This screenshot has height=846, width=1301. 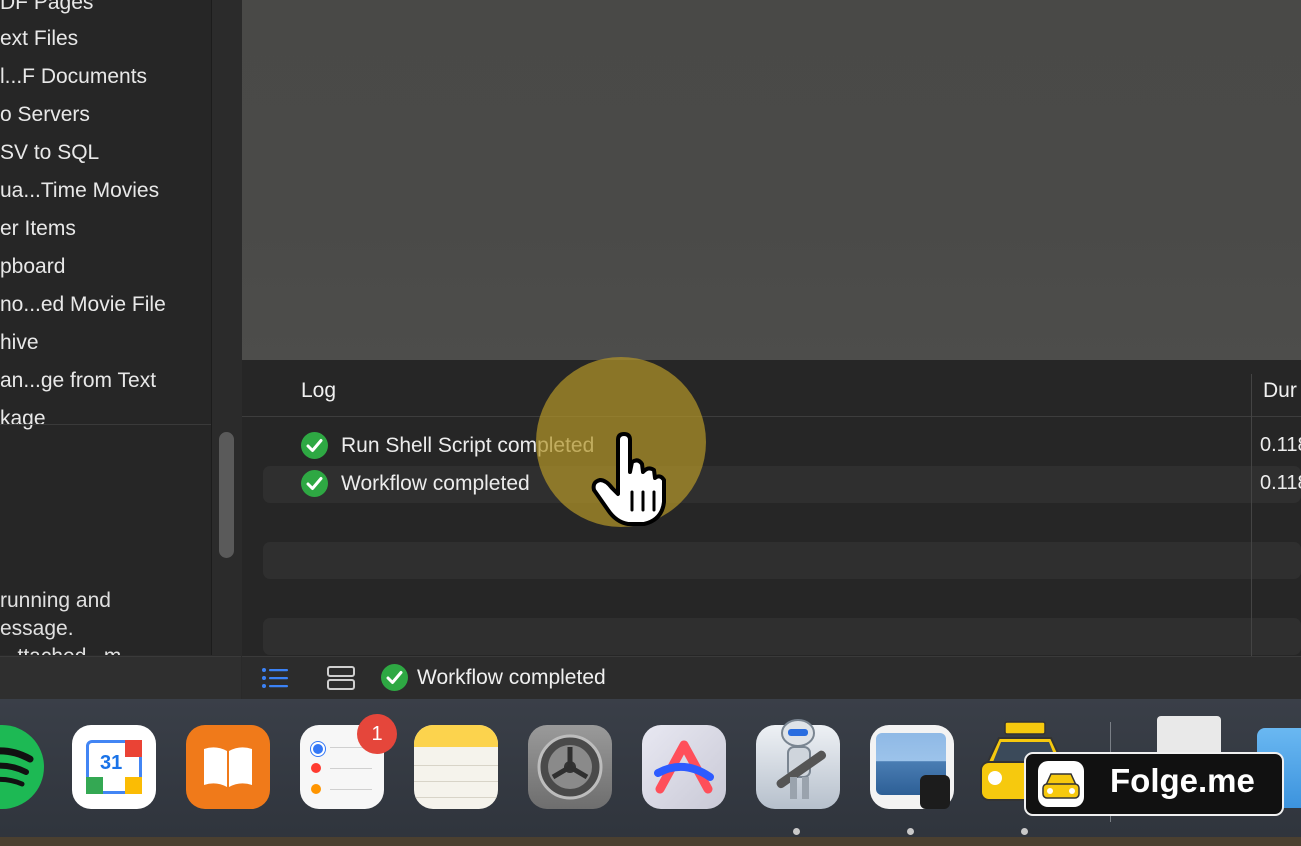 What do you see at coordinates (570, 767) in the screenshot?
I see `system-settings-icon` at bounding box center [570, 767].